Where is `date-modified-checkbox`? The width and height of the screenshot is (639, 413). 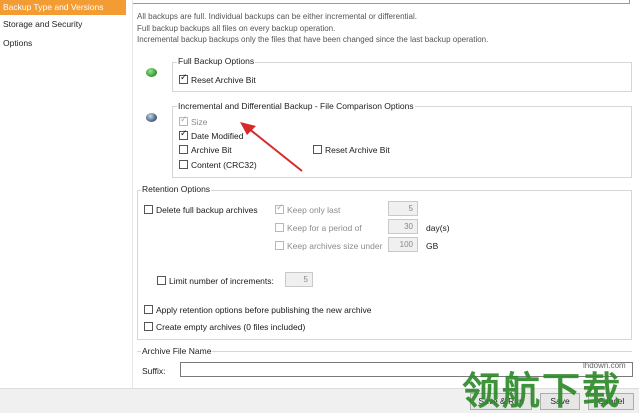 date-modified-checkbox is located at coordinates (183, 134).